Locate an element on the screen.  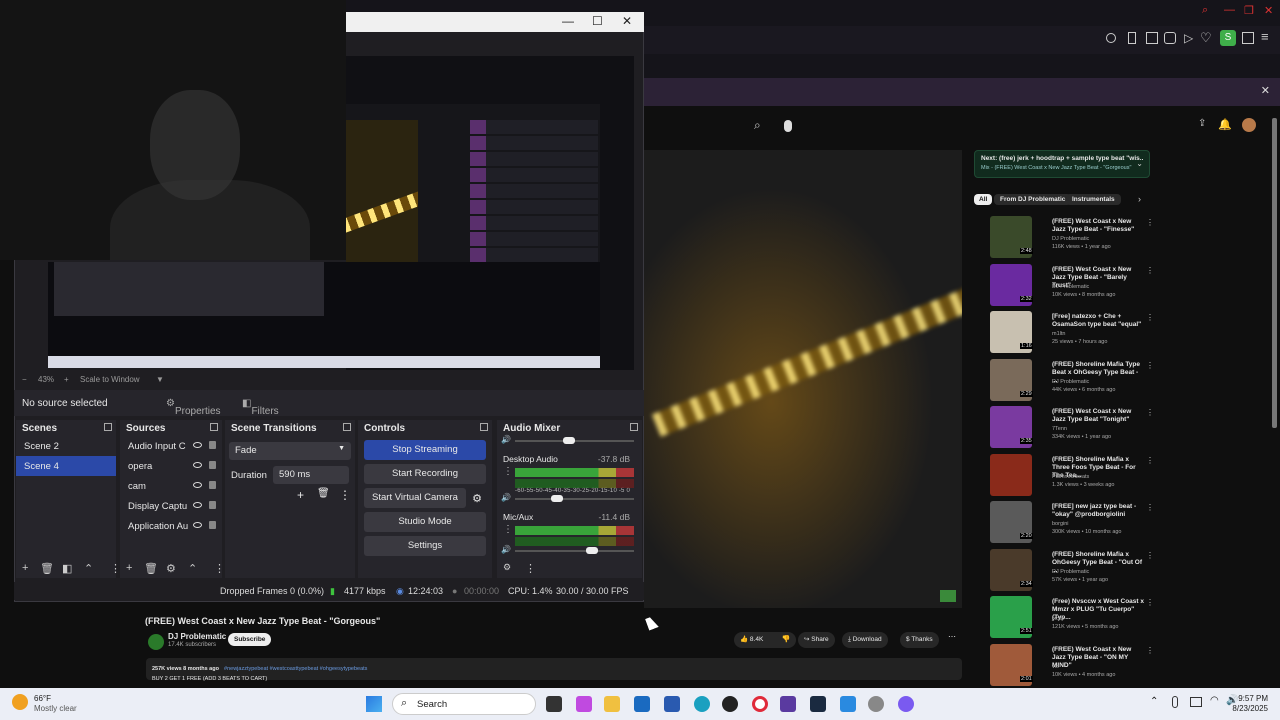
filters-button: ◧ Filters is located at coordinates (260, 407).